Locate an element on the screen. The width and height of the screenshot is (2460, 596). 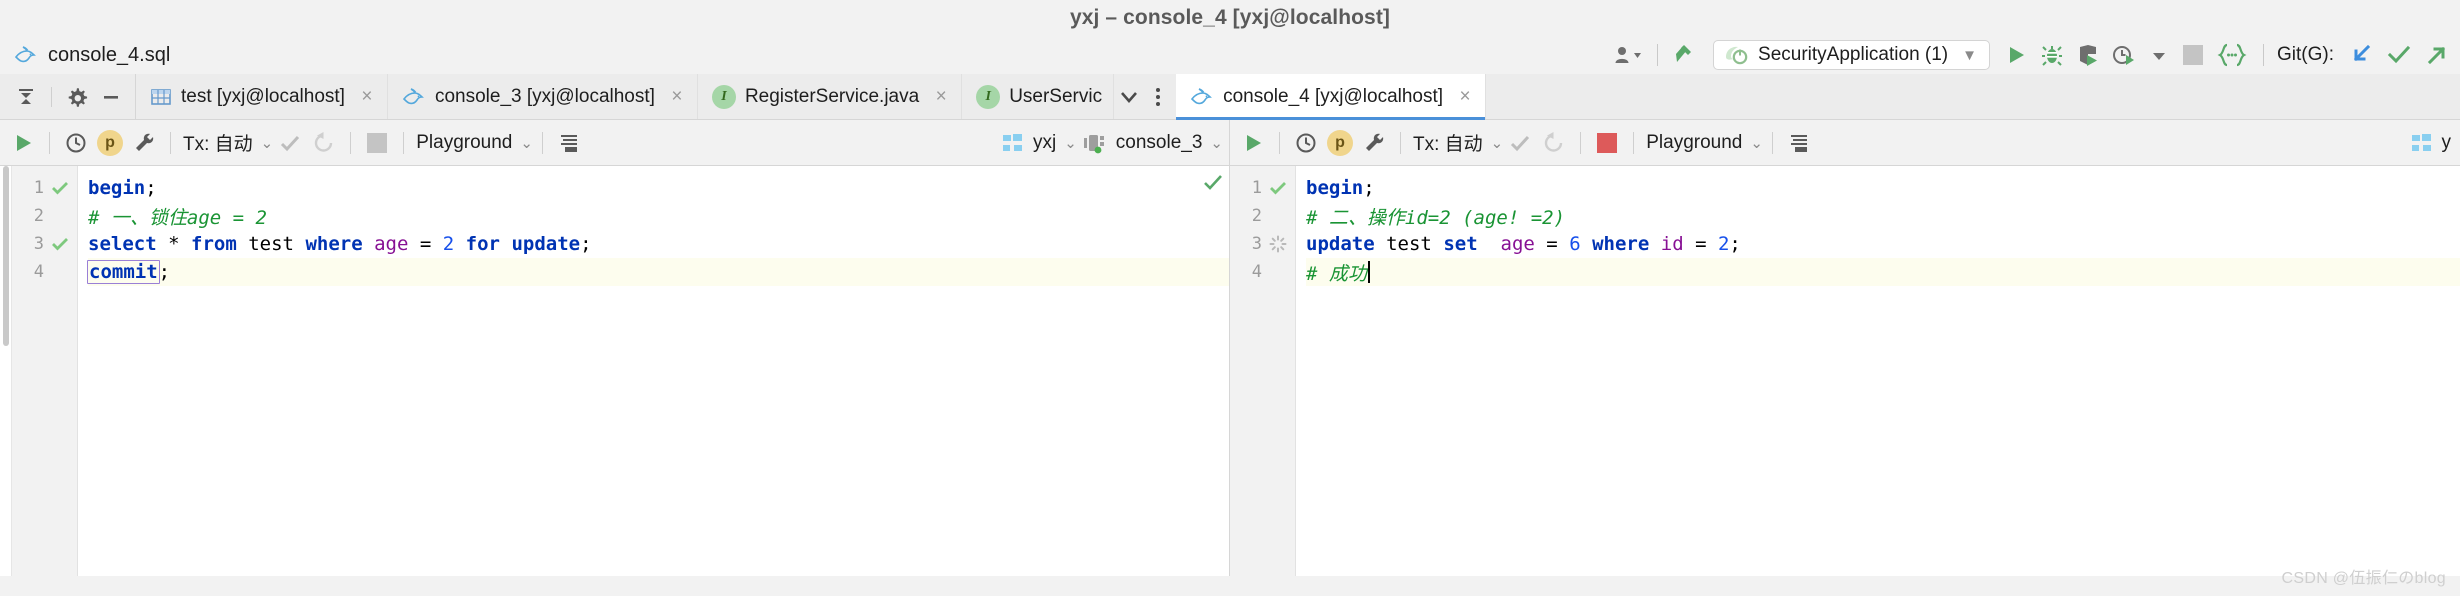
tab-test: test [yxj@localhost] × is located at coordinates (262, 96).